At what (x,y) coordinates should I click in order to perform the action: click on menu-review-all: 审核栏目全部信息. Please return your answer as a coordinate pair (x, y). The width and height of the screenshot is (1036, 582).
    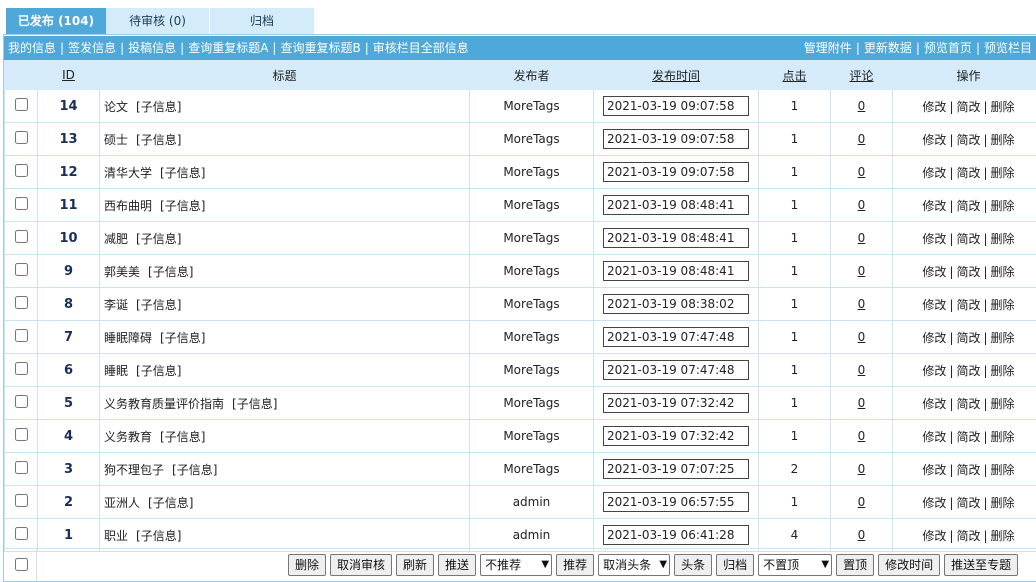
    Looking at the image, I should click on (421, 48).